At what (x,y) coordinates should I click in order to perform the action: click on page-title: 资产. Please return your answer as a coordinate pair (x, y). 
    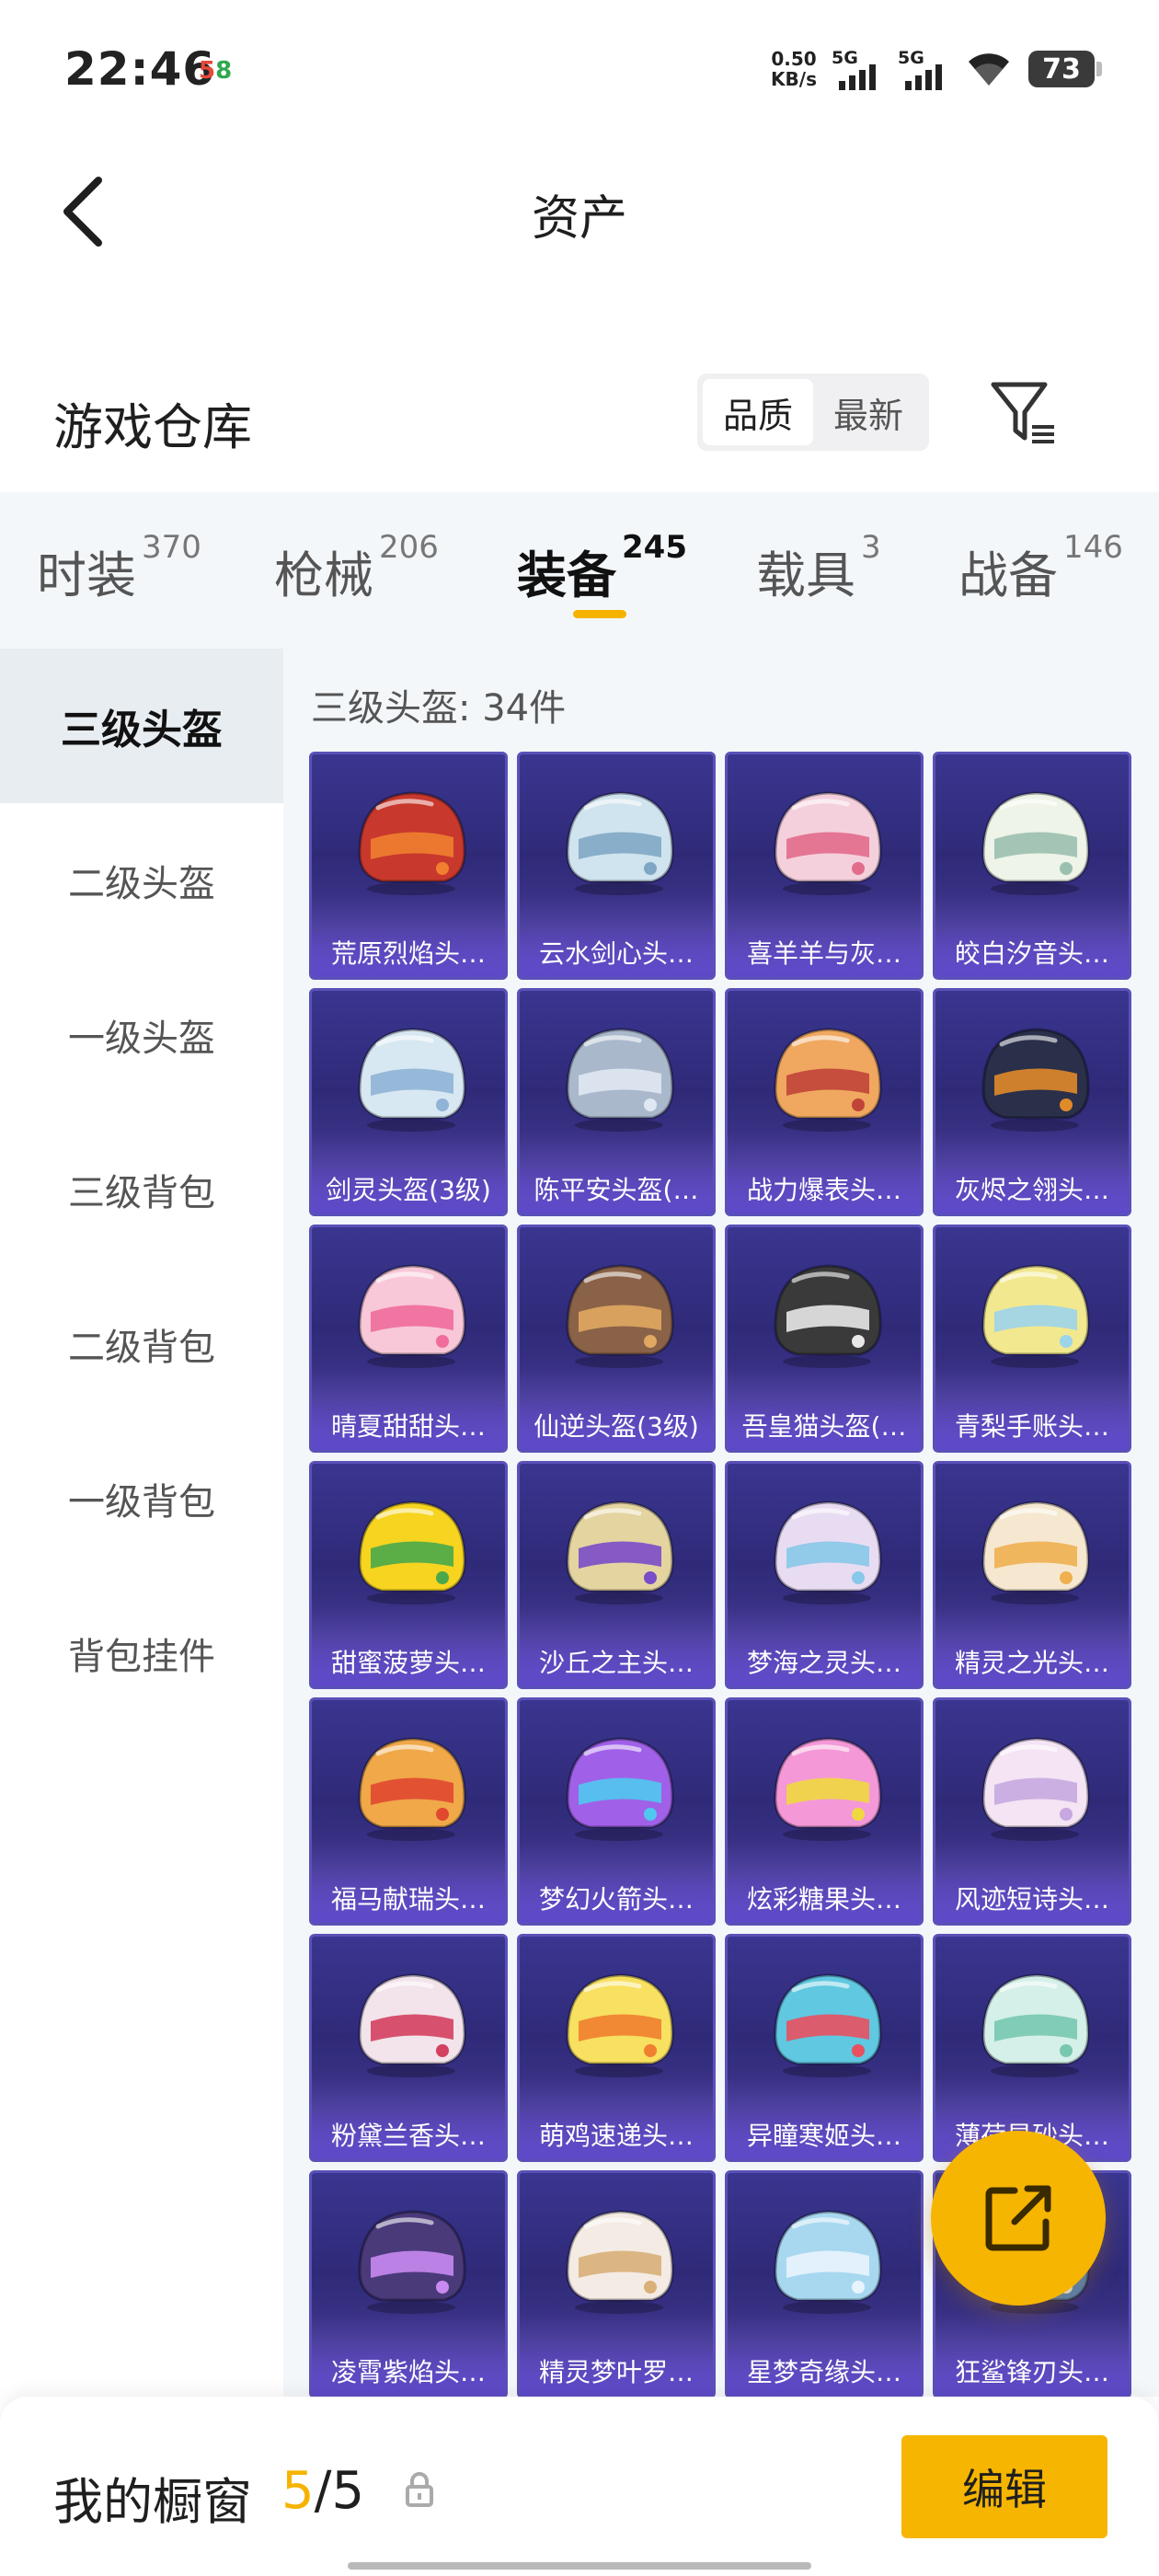
    Looking at the image, I should click on (579, 219).